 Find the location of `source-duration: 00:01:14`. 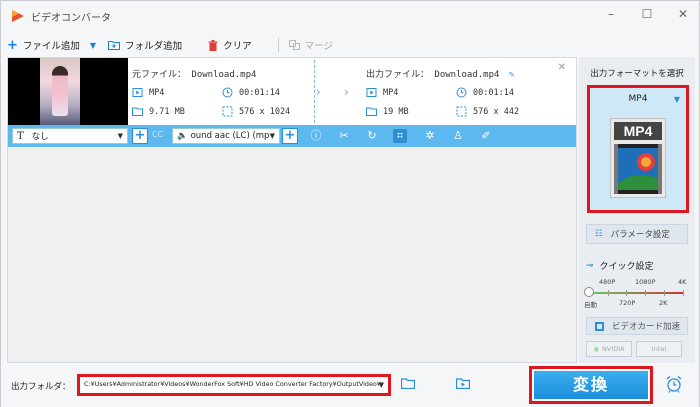

source-duration: 00:01:14 is located at coordinates (251, 92).